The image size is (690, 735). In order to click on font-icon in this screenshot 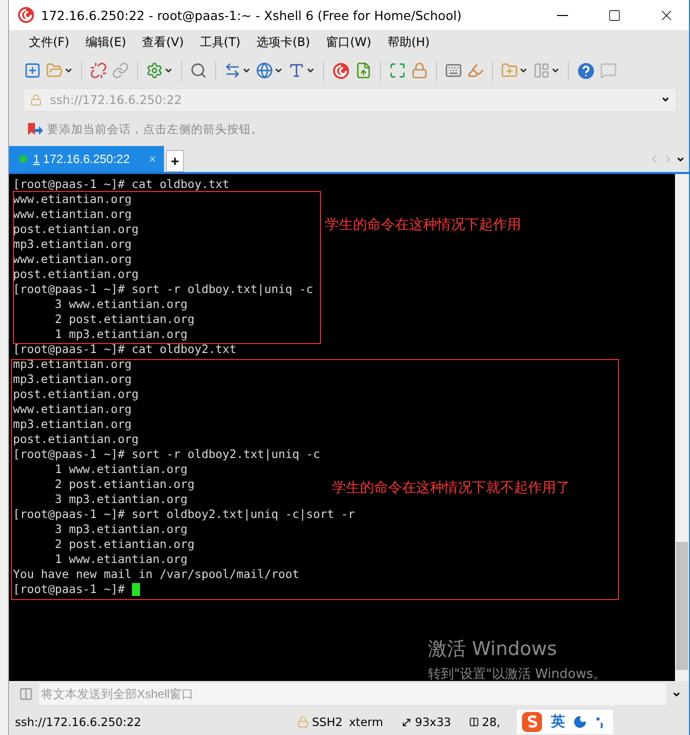, I will do `click(296, 71)`.